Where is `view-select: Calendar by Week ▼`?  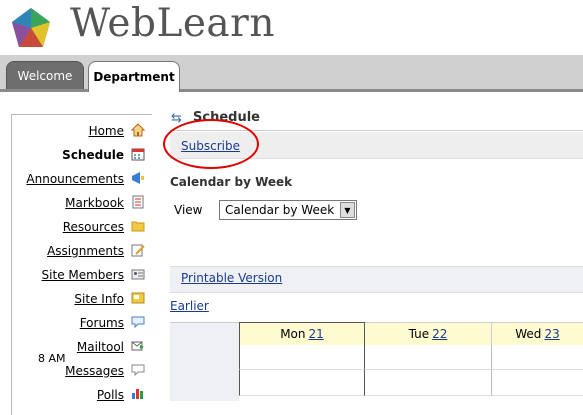
view-select: Calendar by Week ▼ is located at coordinates (288, 210).